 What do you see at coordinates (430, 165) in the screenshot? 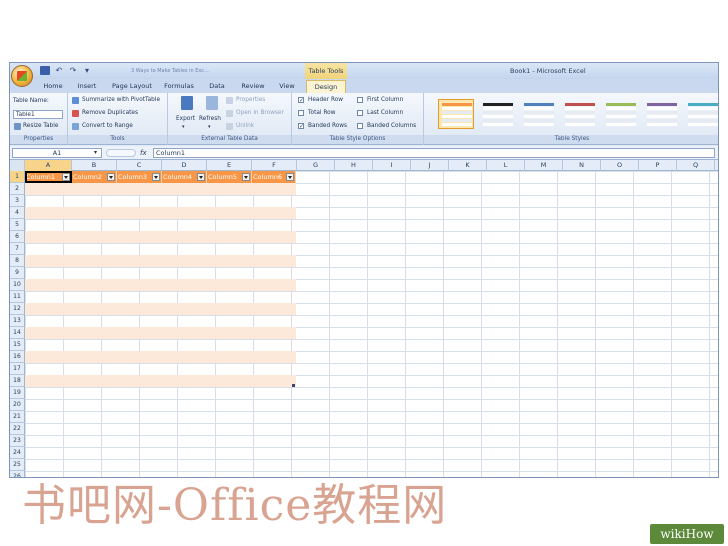
I see `column-header-j: J` at bounding box center [430, 165].